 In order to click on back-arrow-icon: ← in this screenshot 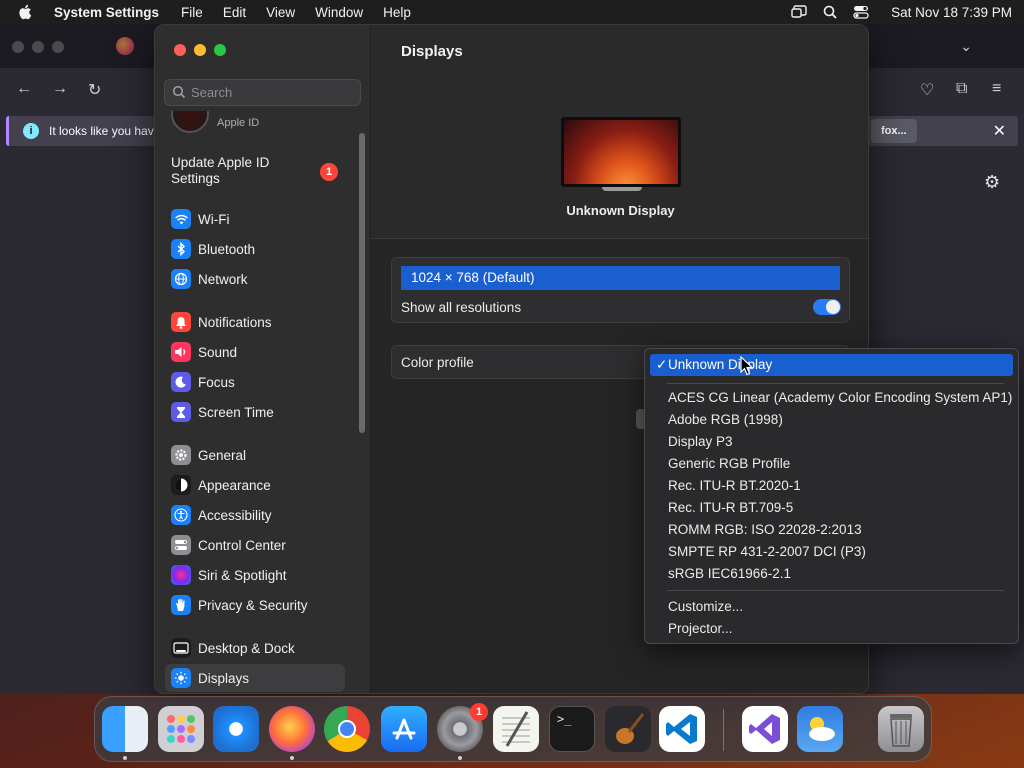, I will do `click(24, 89)`.